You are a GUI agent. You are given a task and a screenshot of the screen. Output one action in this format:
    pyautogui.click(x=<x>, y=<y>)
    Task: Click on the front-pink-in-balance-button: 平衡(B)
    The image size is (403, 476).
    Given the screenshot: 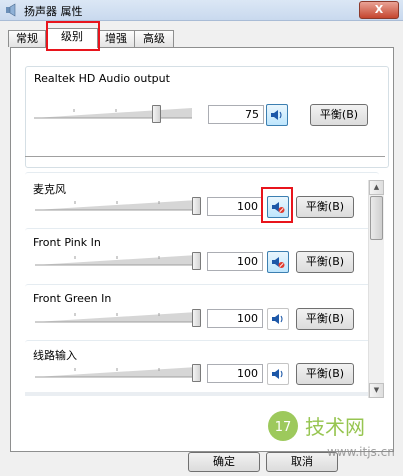 What is the action you would take?
    pyautogui.click(x=325, y=262)
    